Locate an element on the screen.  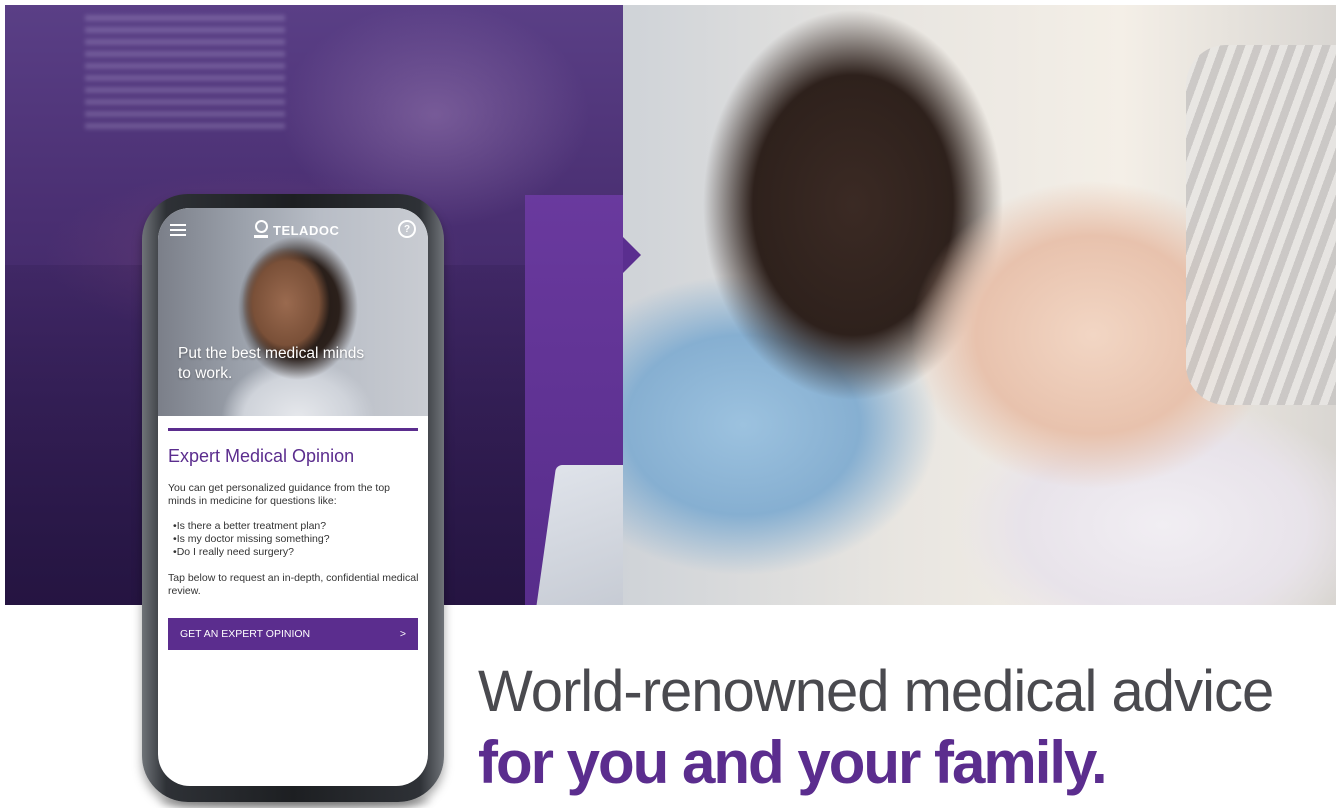
headline-line-1: World-renowned medical advice is located at coordinates (876, 691).